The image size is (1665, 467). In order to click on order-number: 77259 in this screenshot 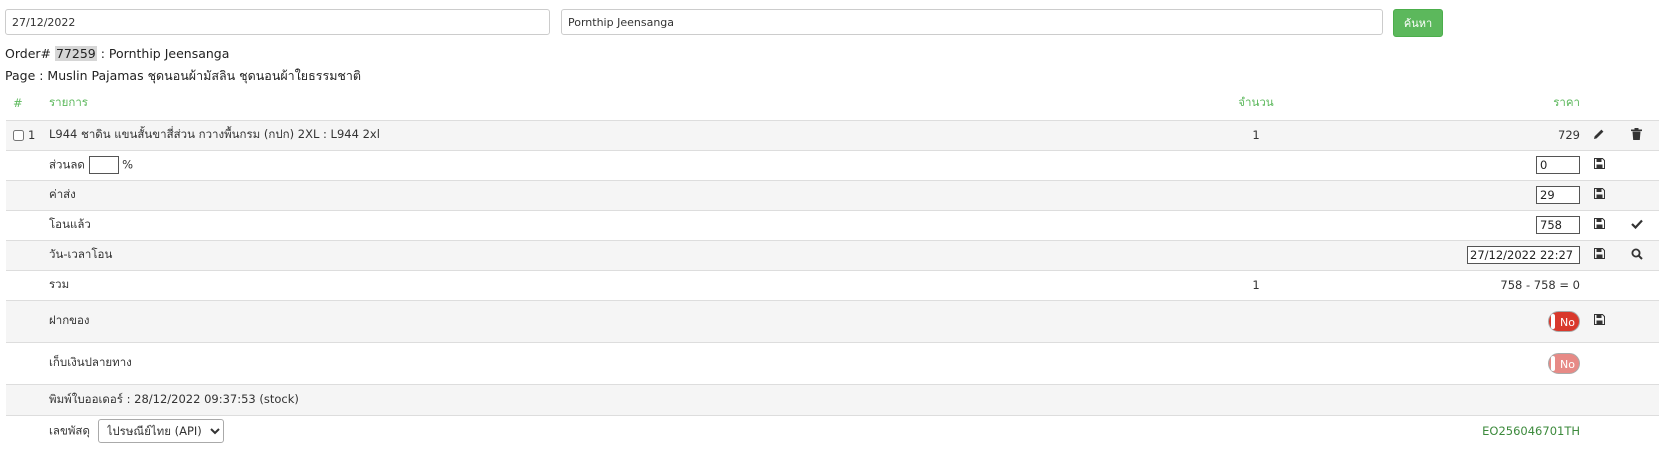, I will do `click(75, 53)`.